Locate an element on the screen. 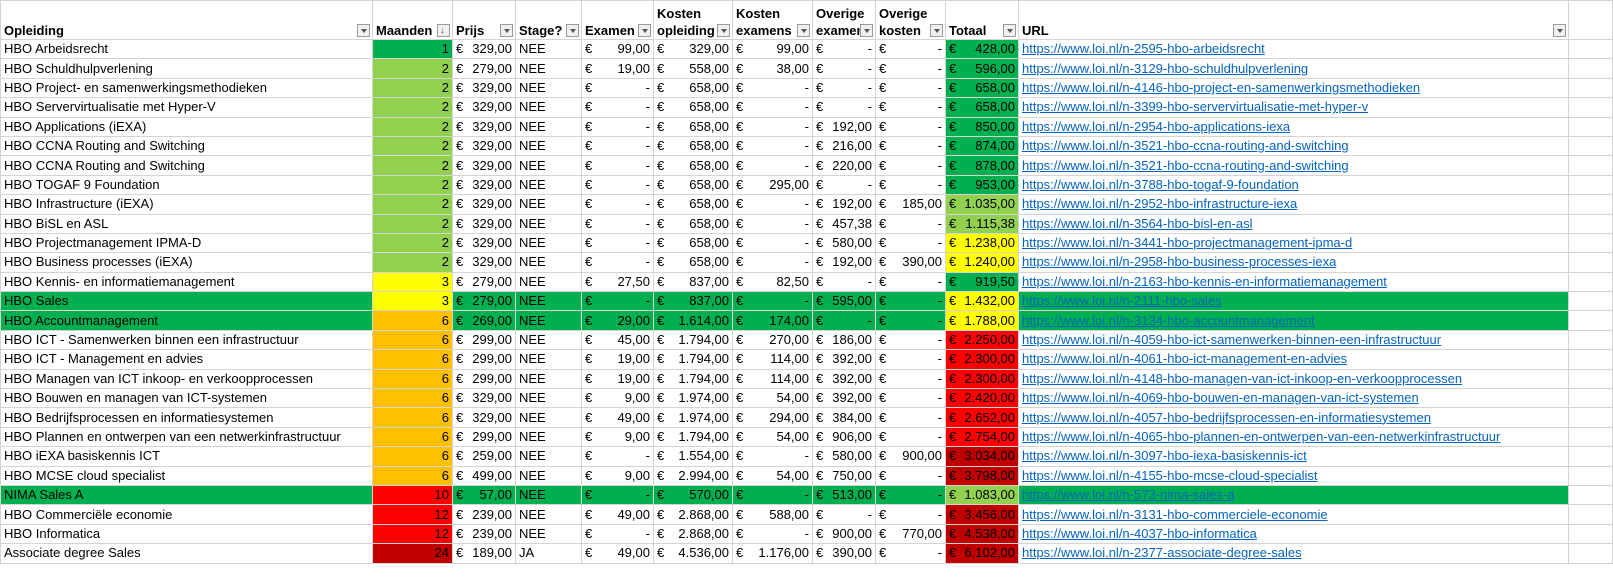 The width and height of the screenshot is (1613, 581). totaal-cell: €1.240,00 is located at coordinates (982, 262).